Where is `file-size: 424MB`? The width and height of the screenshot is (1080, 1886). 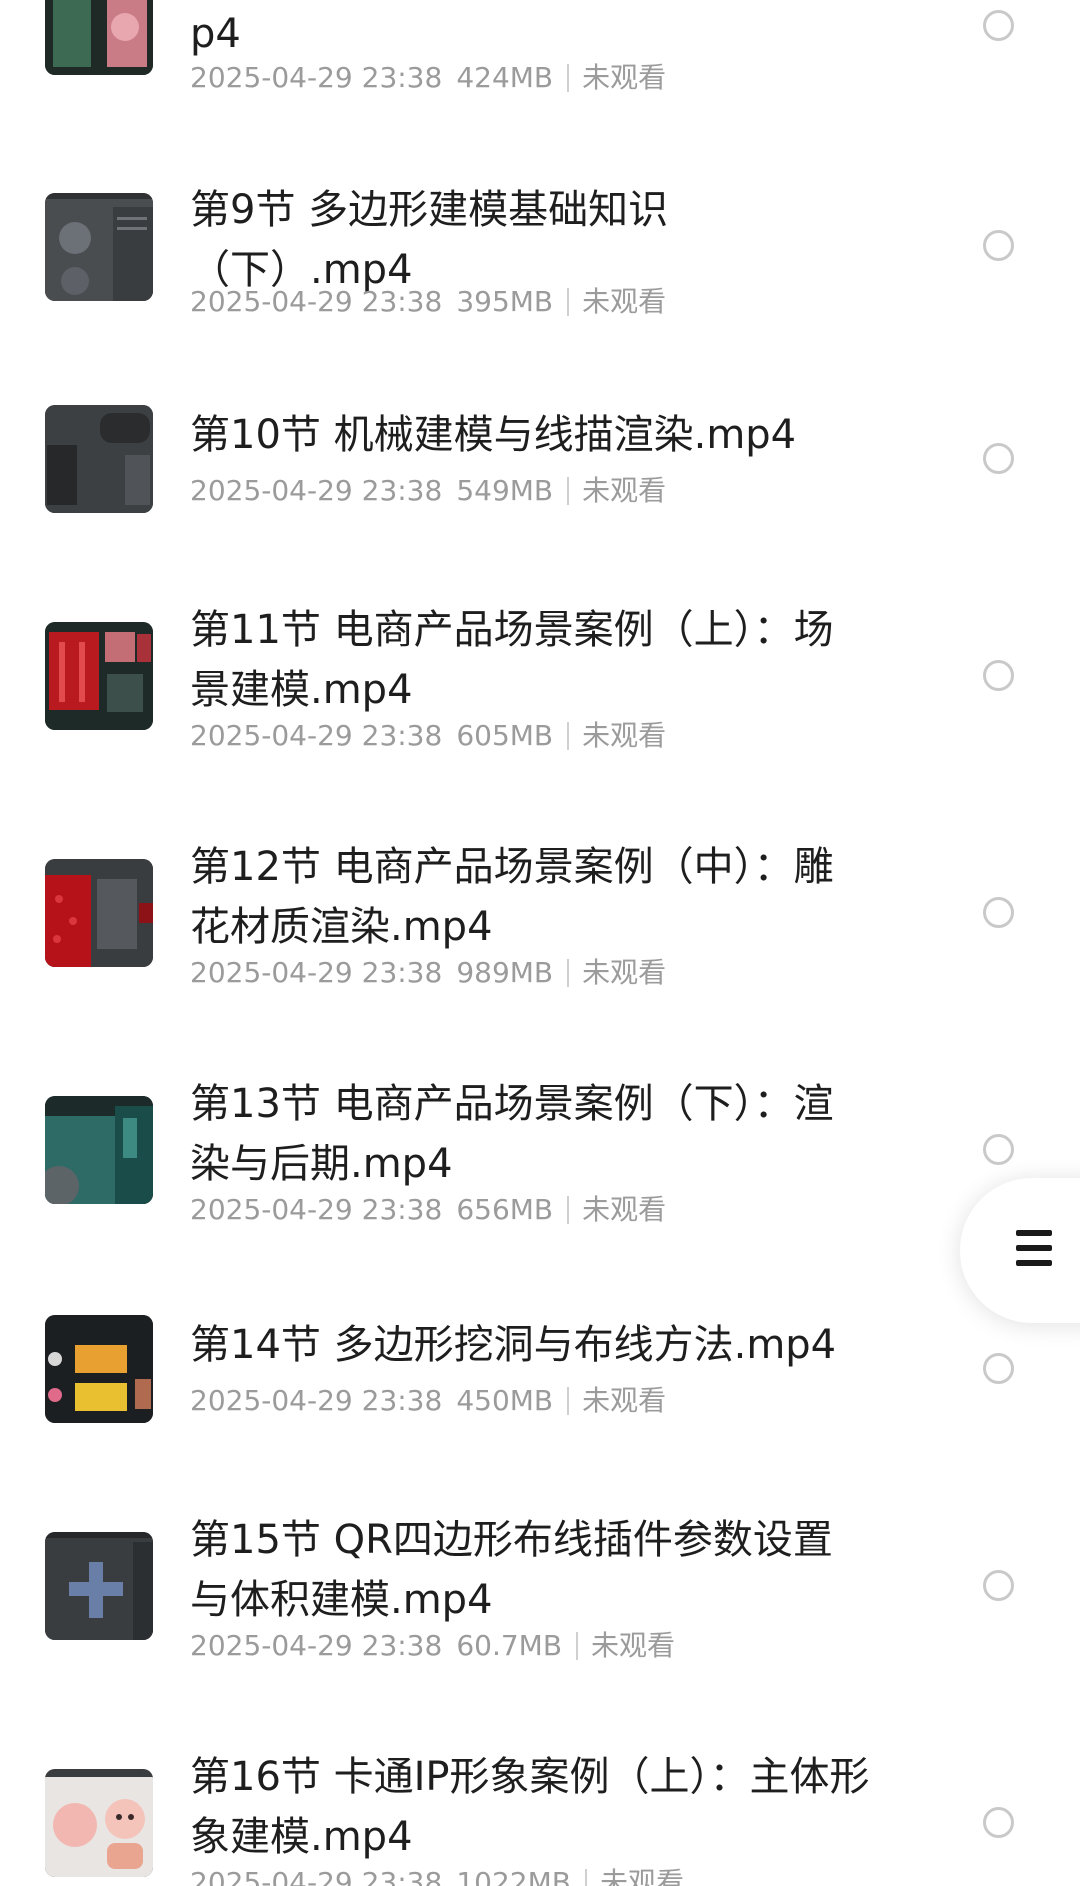
file-size: 424MB is located at coordinates (505, 77).